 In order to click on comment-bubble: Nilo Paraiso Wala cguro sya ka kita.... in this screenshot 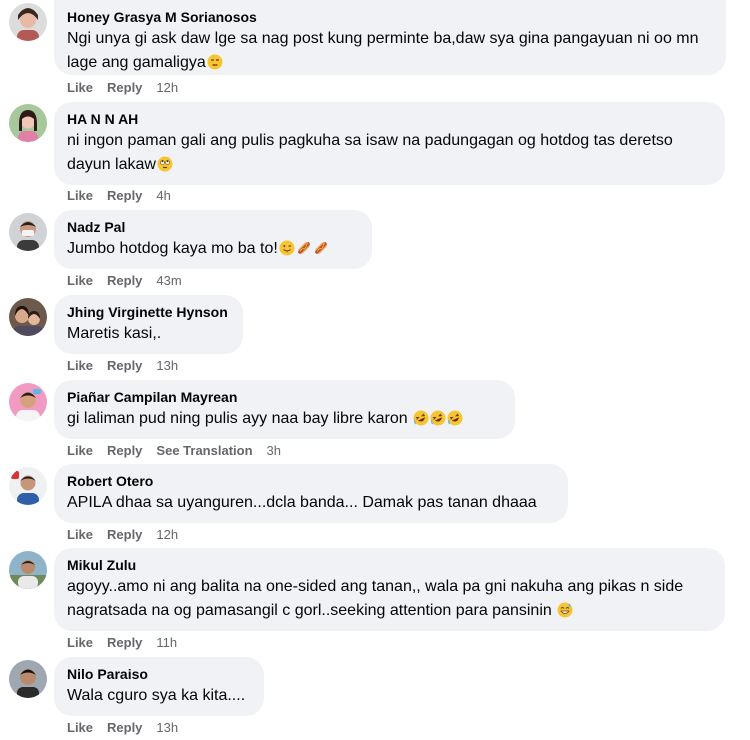, I will do `click(159, 686)`.